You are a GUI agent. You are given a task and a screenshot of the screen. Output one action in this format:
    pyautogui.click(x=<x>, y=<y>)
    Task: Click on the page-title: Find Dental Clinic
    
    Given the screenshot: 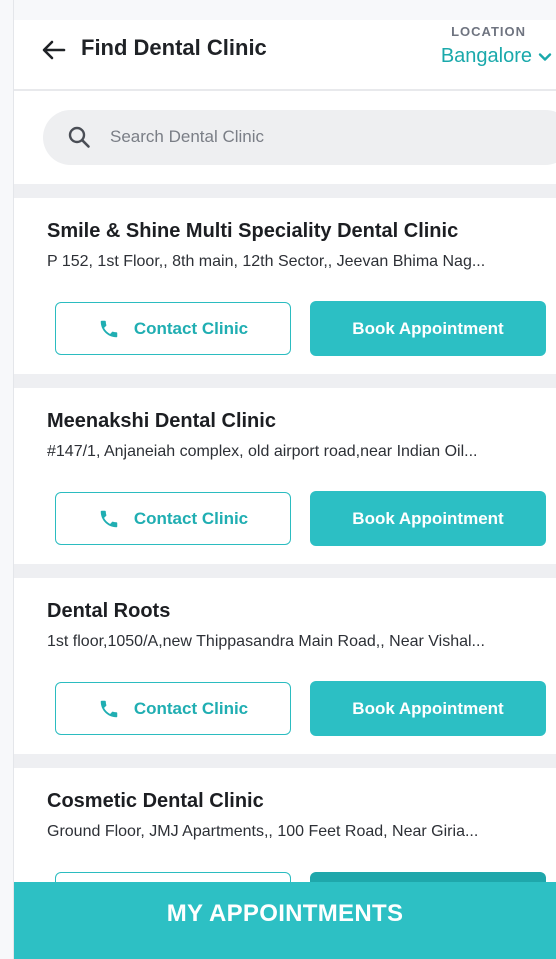 What is the action you would take?
    pyautogui.click(x=174, y=47)
    